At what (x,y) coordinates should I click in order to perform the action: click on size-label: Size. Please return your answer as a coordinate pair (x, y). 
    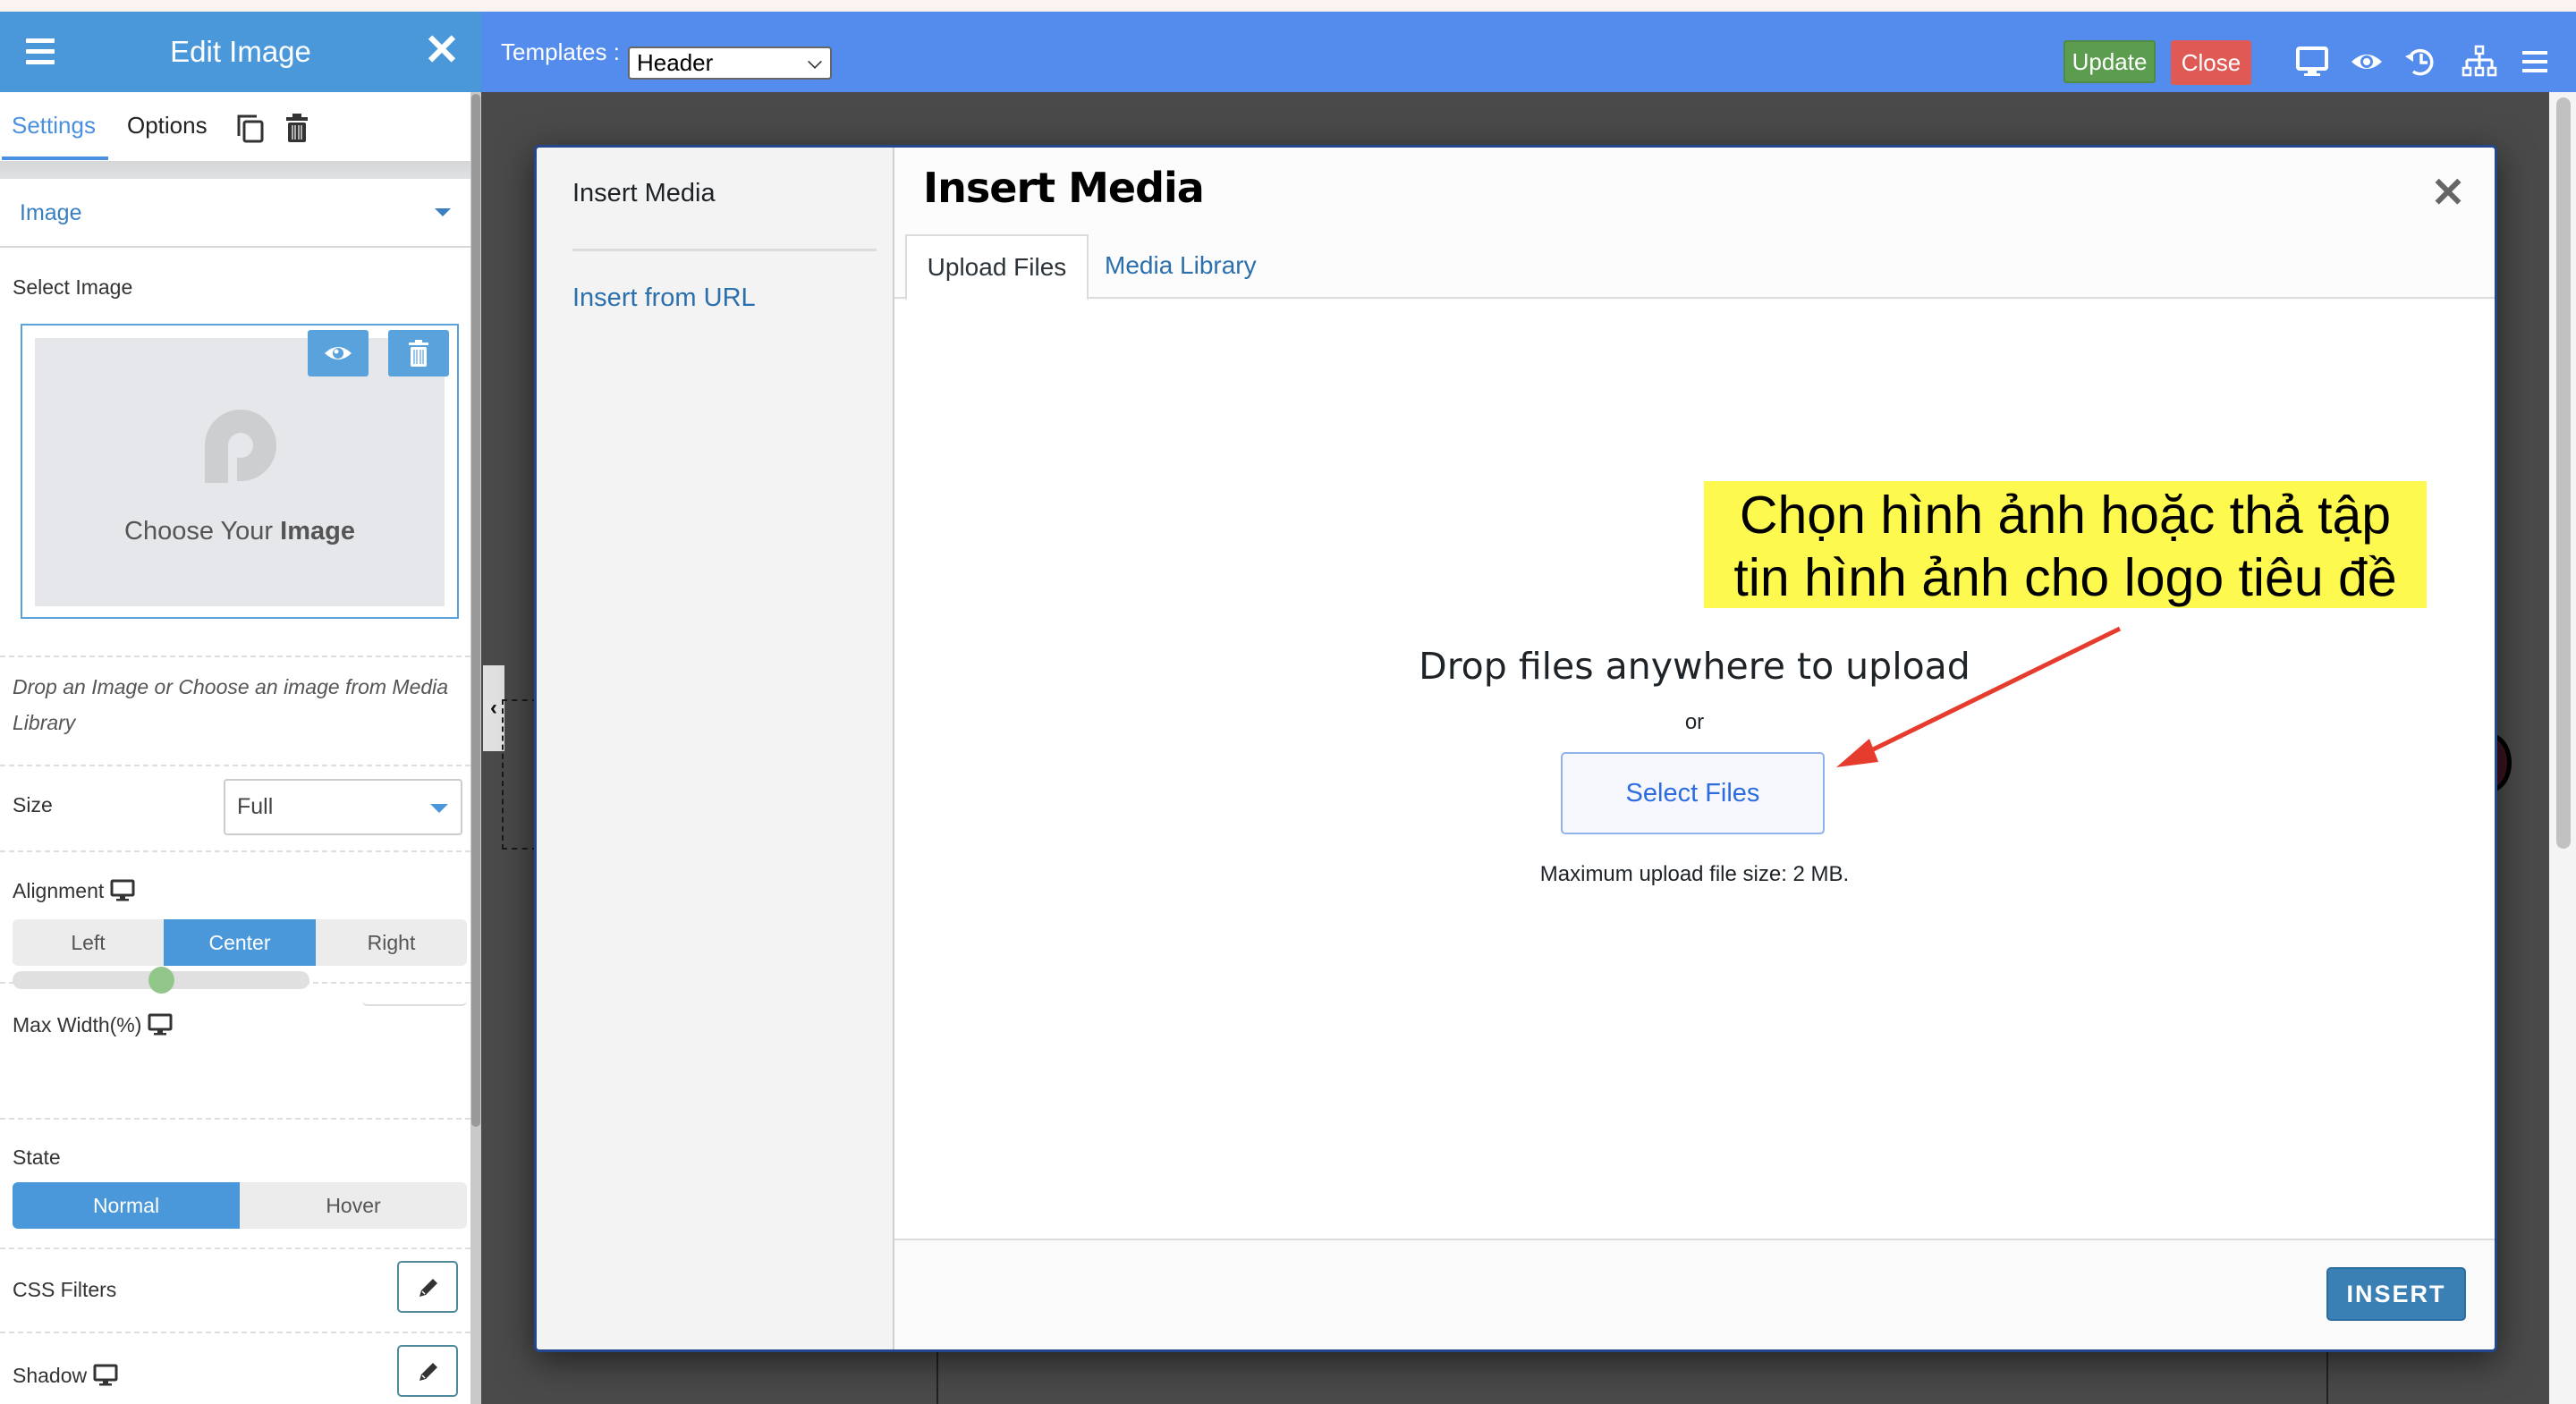
    Looking at the image, I should click on (33, 805).